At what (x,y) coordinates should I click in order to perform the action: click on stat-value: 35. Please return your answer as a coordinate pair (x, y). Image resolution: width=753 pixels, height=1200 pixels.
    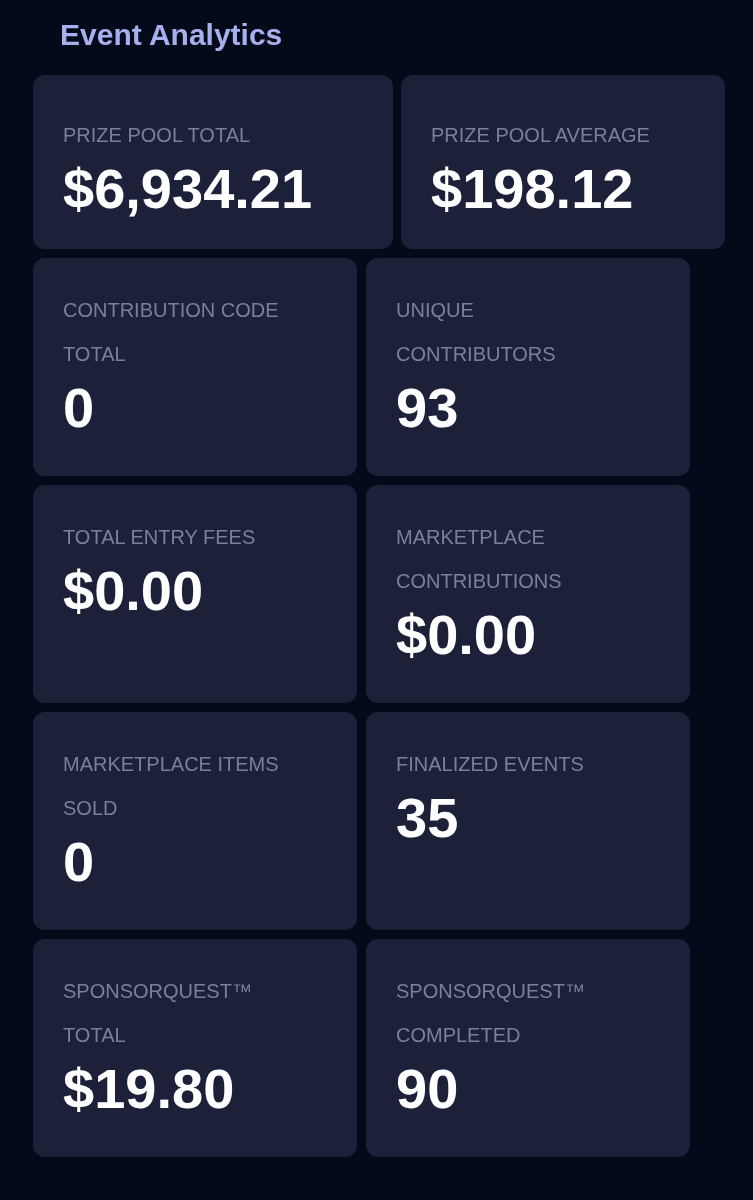
    Looking at the image, I should click on (428, 818).